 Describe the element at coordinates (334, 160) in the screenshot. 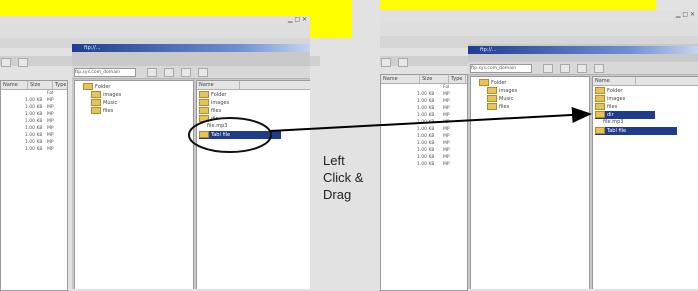

I see `caption-line-1: Left` at that location.